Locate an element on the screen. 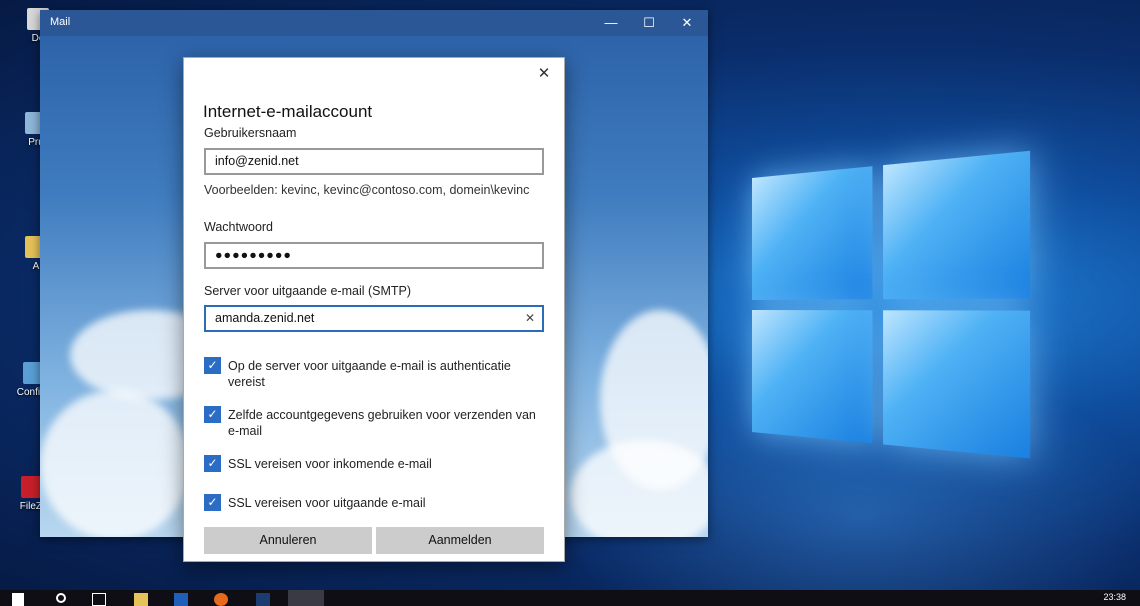 The height and width of the screenshot is (606, 1140). windows-logo-wallpaper is located at coordinates (892, 307).